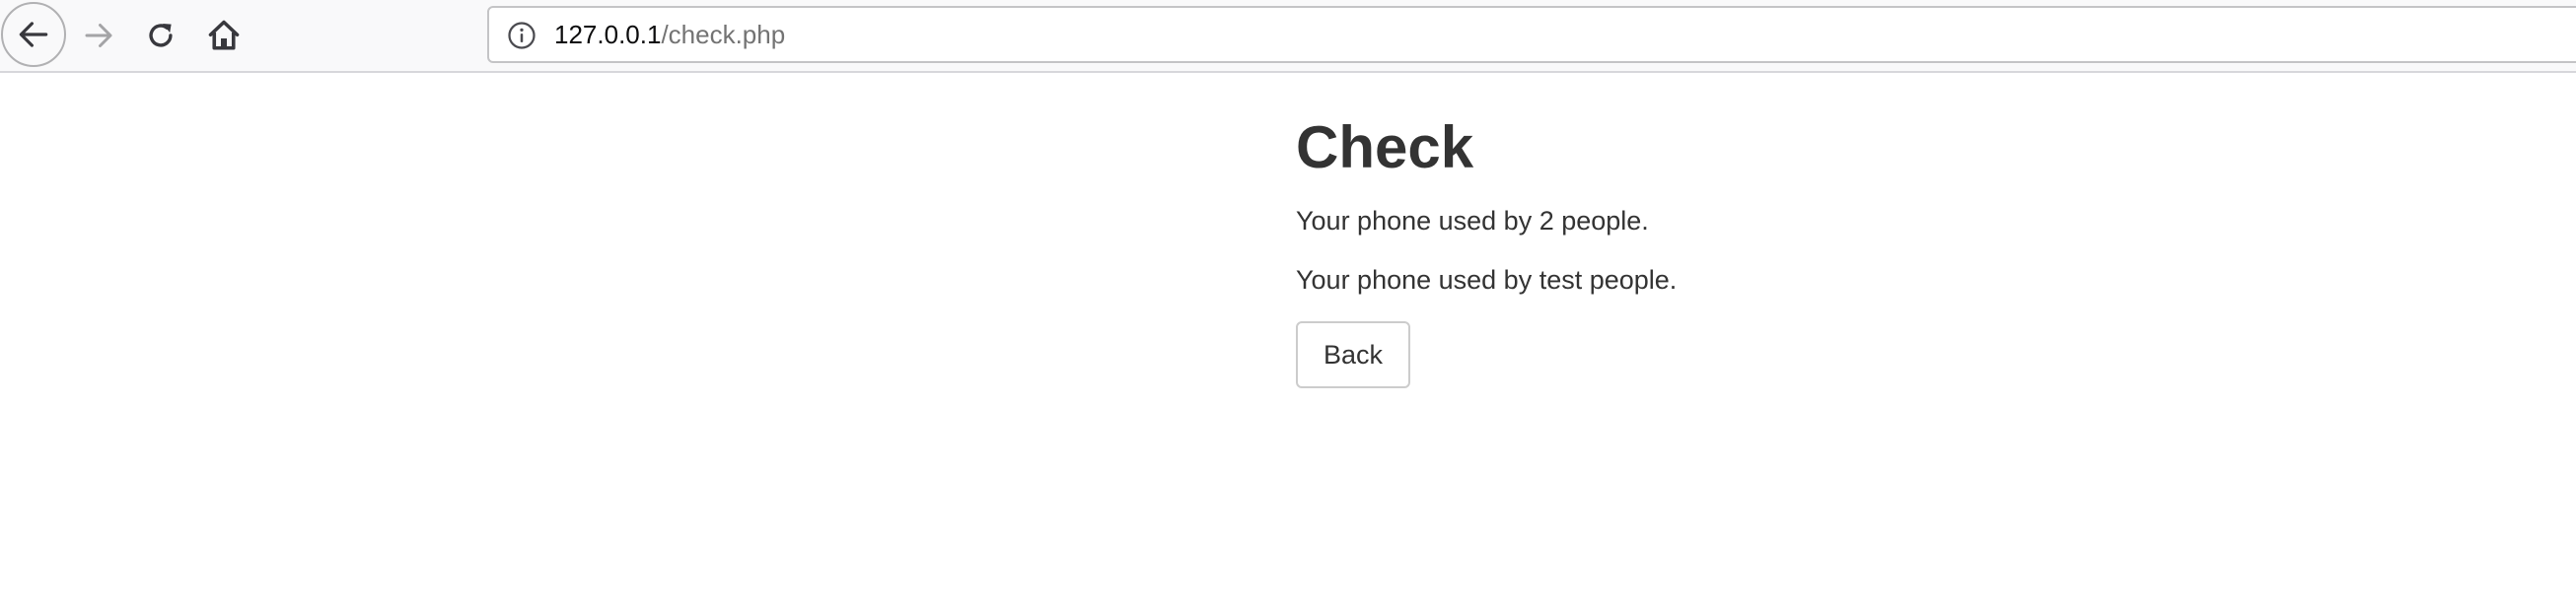 Image resolution: width=2576 pixels, height=609 pixels. Describe the element at coordinates (1531, 34) in the screenshot. I see `address-bar: 127.0.0.1/check.php` at that location.